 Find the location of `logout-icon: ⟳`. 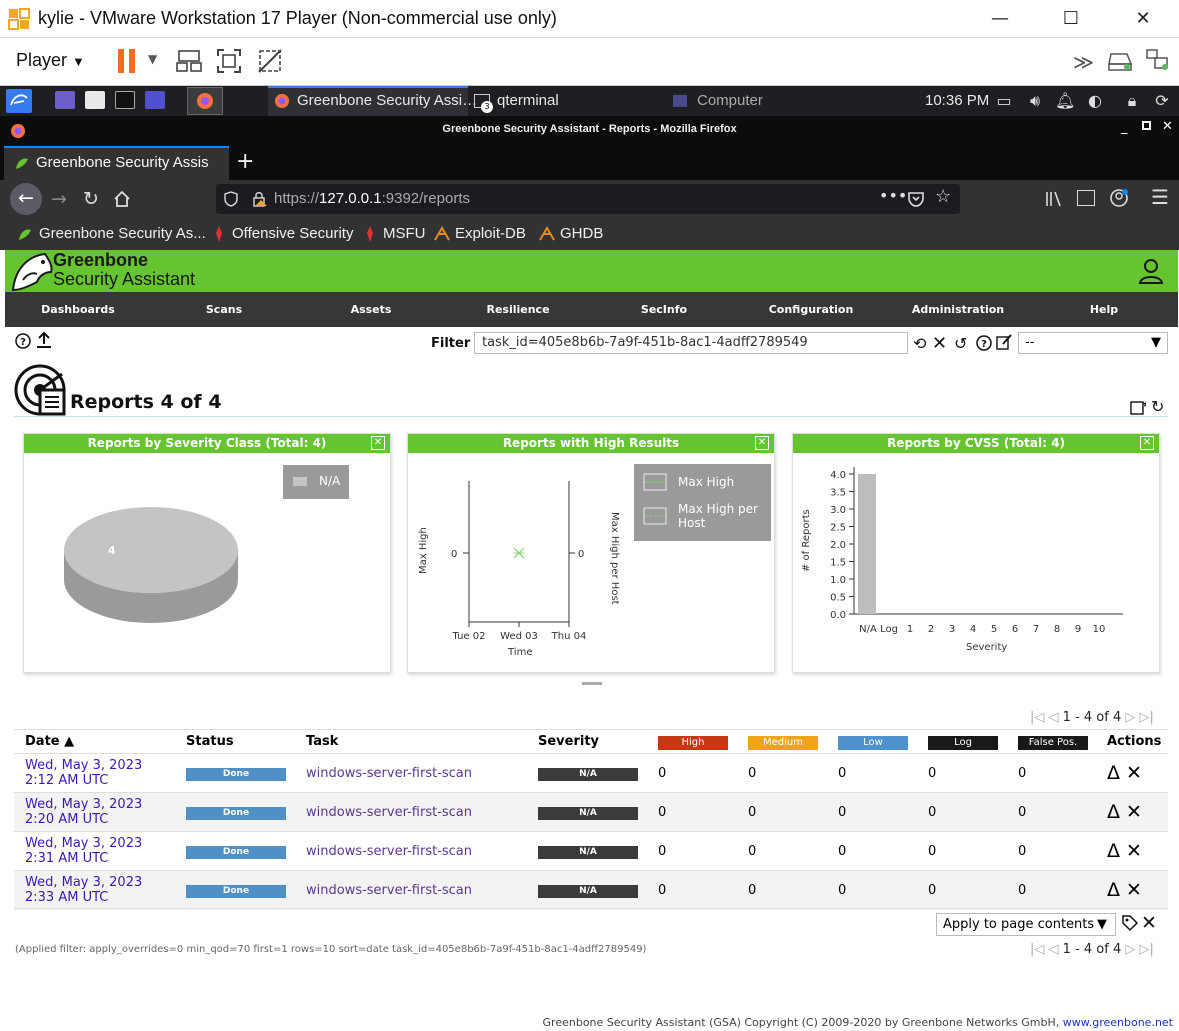

logout-icon: ⟳ is located at coordinates (1162, 101).